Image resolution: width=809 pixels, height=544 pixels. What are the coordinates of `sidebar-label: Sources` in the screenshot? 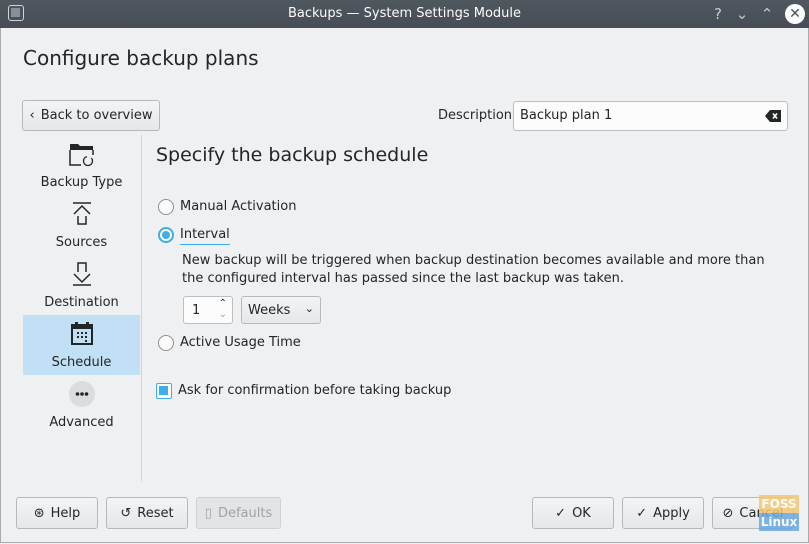 It's located at (81, 242).